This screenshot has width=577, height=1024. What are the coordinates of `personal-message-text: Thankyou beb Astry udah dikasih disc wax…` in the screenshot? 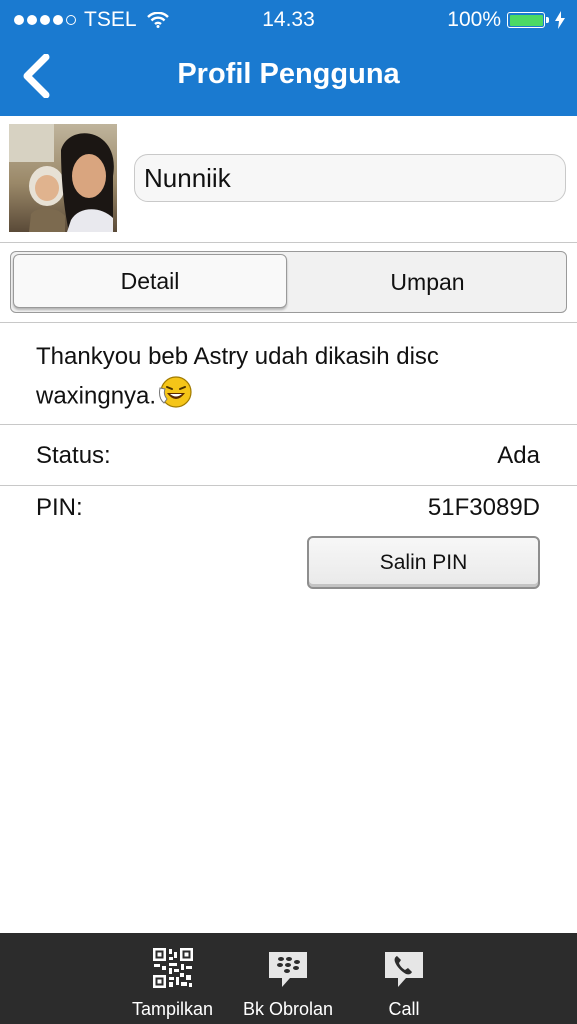 It's located at (237, 376).